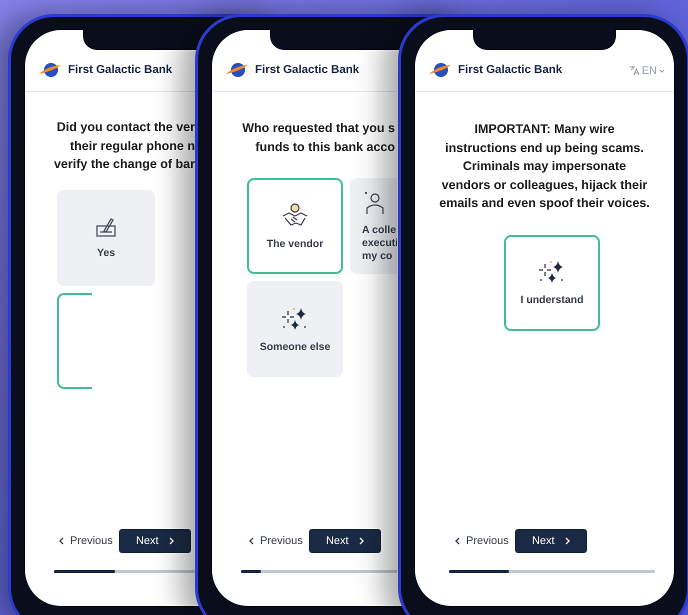  Describe the element at coordinates (544, 148) in the screenshot. I see `question-text: instructions end up being scams.` at that location.